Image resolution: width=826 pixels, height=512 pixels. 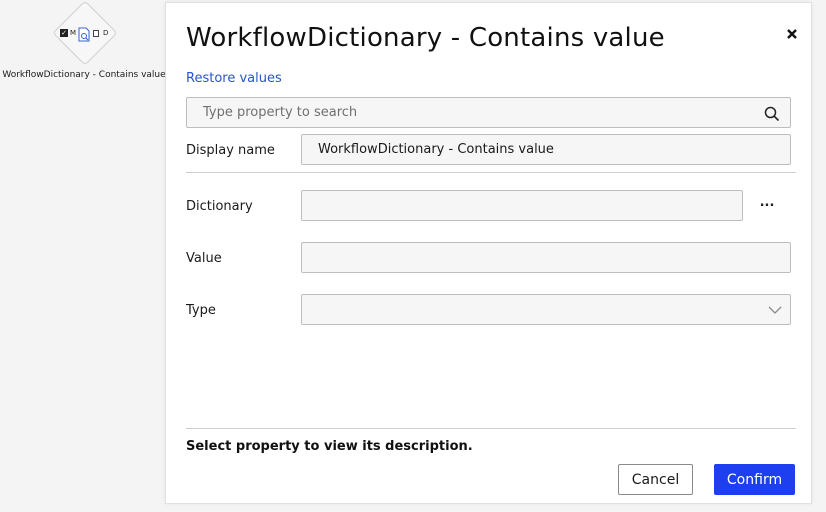 What do you see at coordinates (491, 428) in the screenshot?
I see `description-divider` at bounding box center [491, 428].